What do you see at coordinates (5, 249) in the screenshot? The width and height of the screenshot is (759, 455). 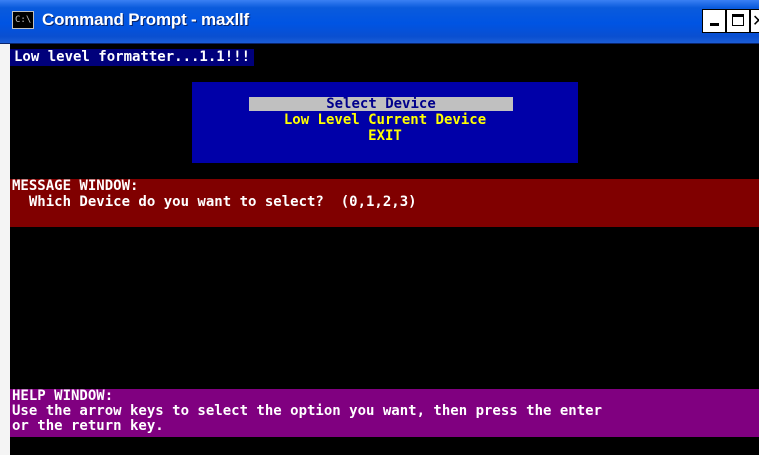 I see `window-frame-left` at bounding box center [5, 249].